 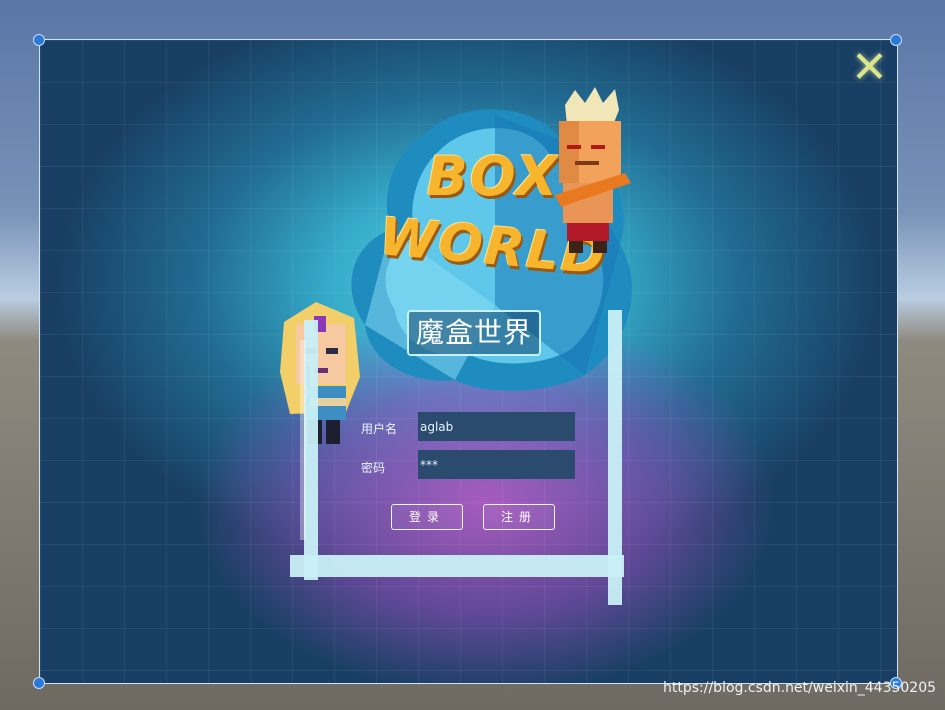 I want to click on password-label: 密码, so click(x=373, y=468).